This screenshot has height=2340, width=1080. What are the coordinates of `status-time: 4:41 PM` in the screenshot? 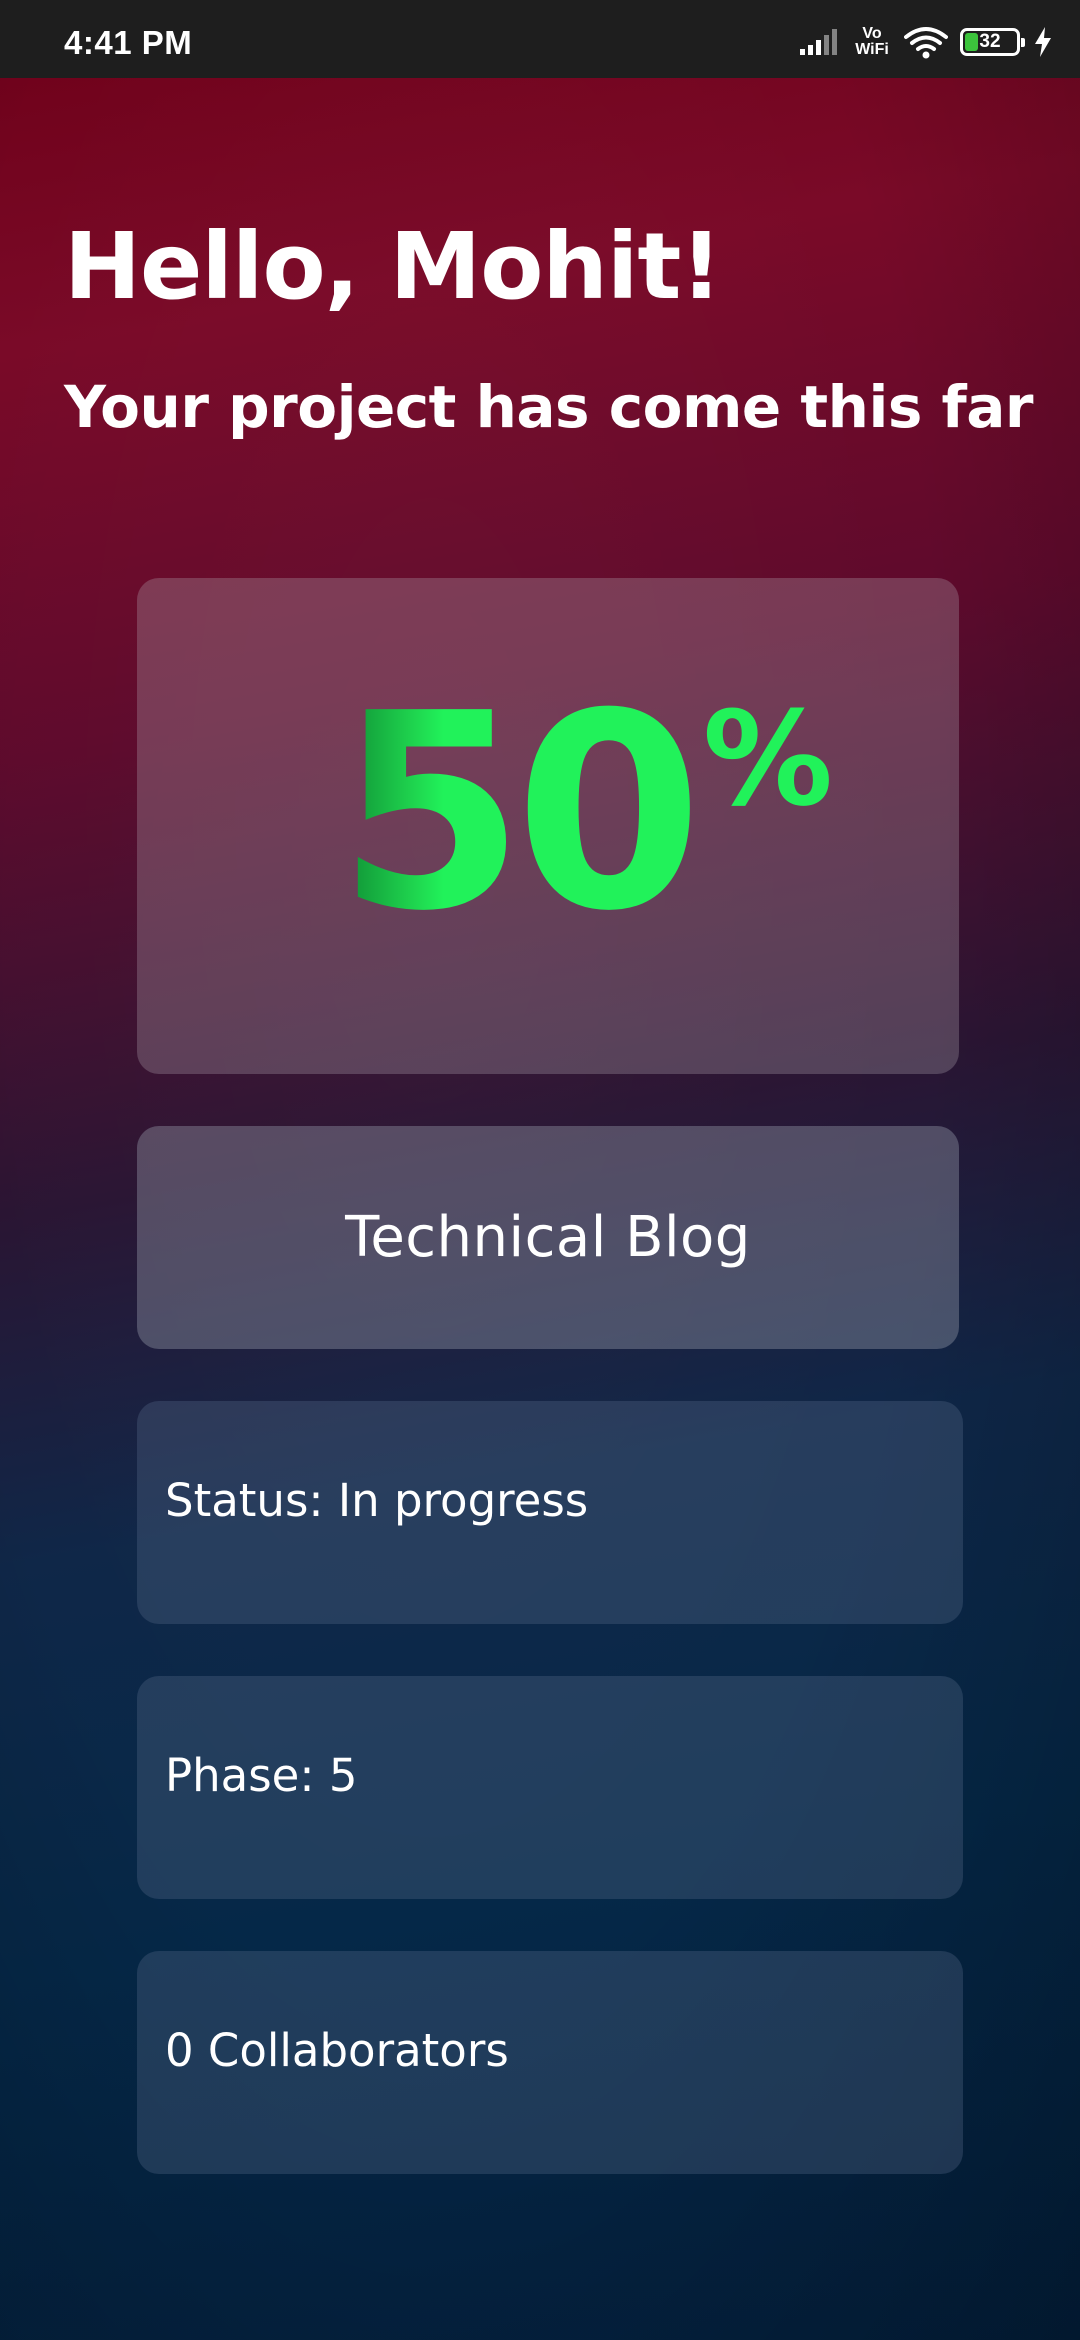 It's located at (128, 42).